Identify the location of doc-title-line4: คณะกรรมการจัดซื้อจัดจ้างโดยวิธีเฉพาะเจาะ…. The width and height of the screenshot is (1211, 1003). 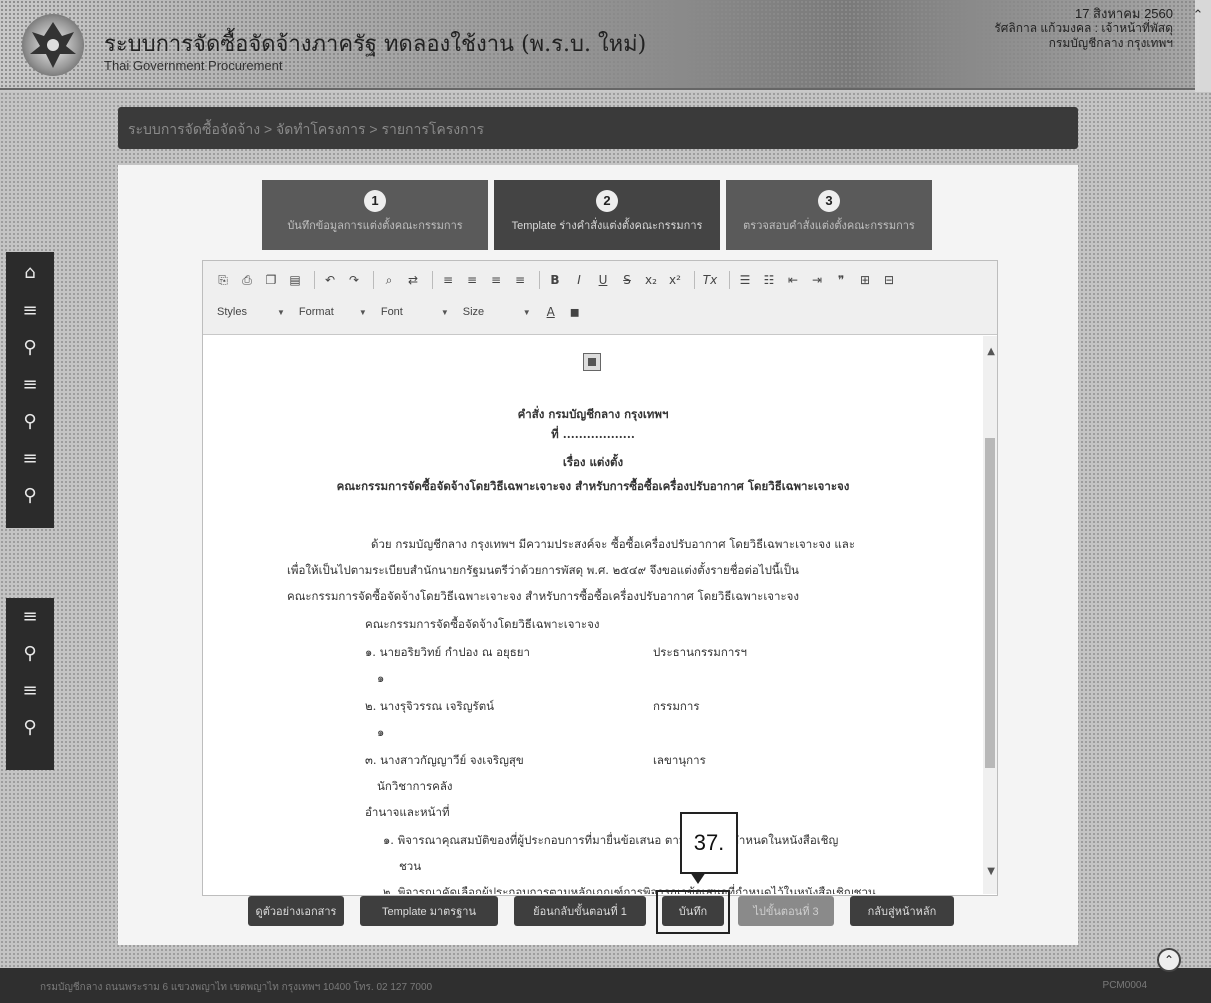
(593, 486).